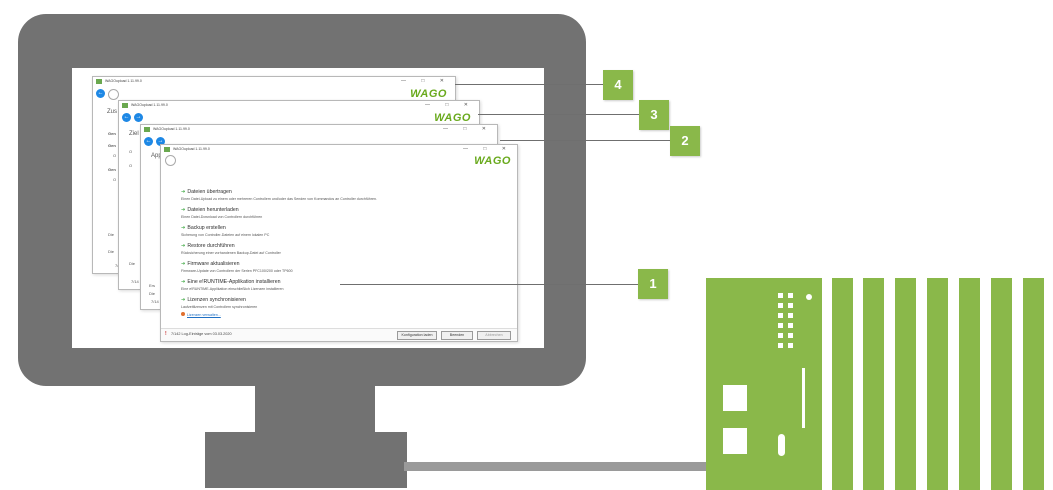 The height and width of the screenshot is (490, 1053). I want to click on monitor-stand-base, so click(306, 460).